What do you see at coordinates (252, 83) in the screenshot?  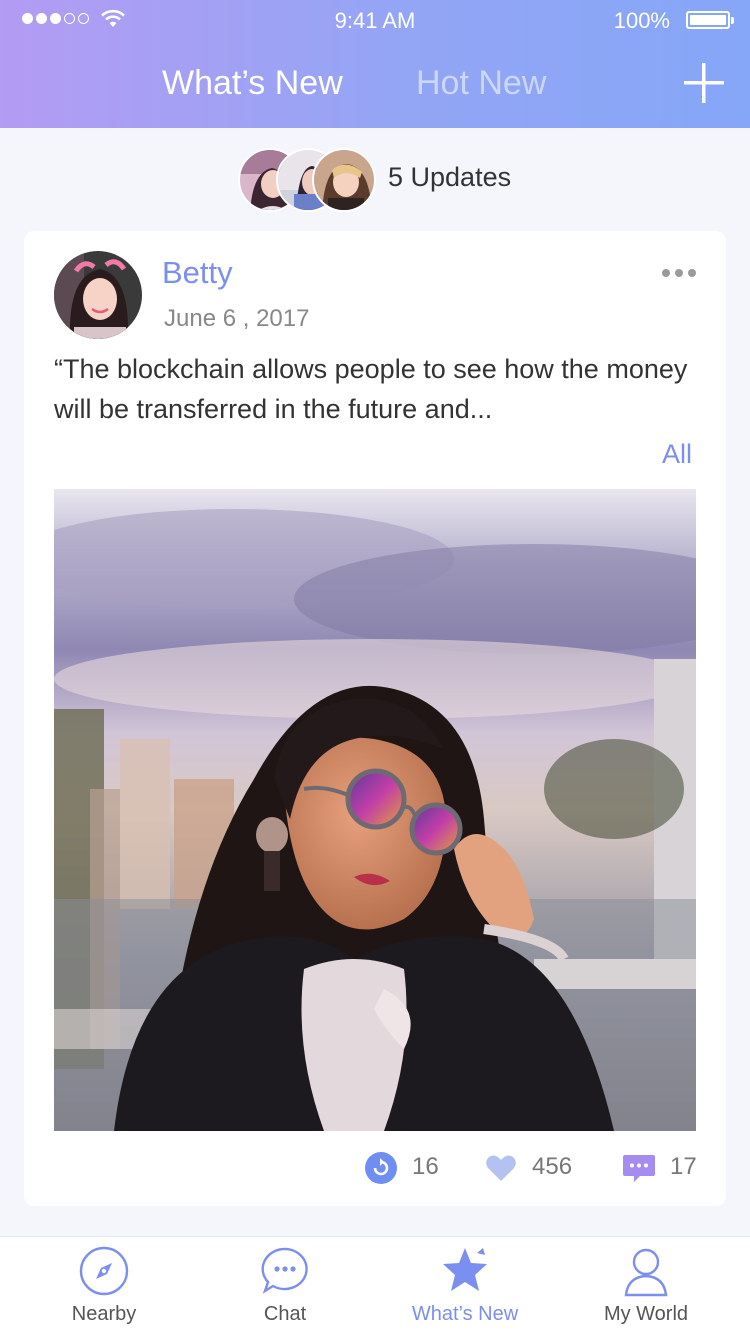 I see `tab-whats-new: What’s New` at bounding box center [252, 83].